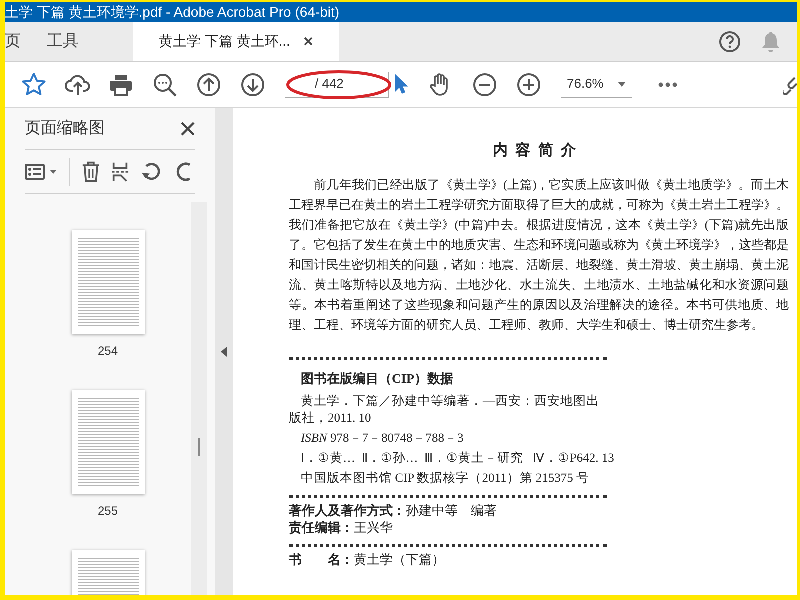 The height and width of the screenshot is (600, 800). What do you see at coordinates (529, 84) in the screenshot?
I see `zoom-in-icon` at bounding box center [529, 84].